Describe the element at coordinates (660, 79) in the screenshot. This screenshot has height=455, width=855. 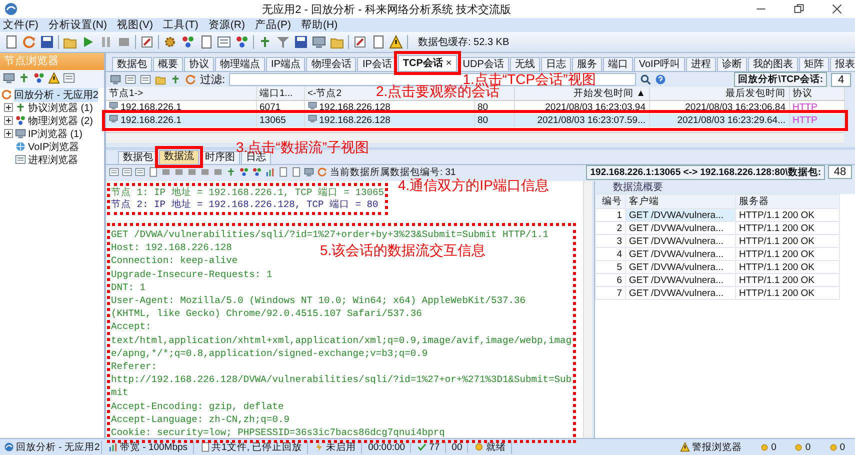
I see `help-icon` at that location.